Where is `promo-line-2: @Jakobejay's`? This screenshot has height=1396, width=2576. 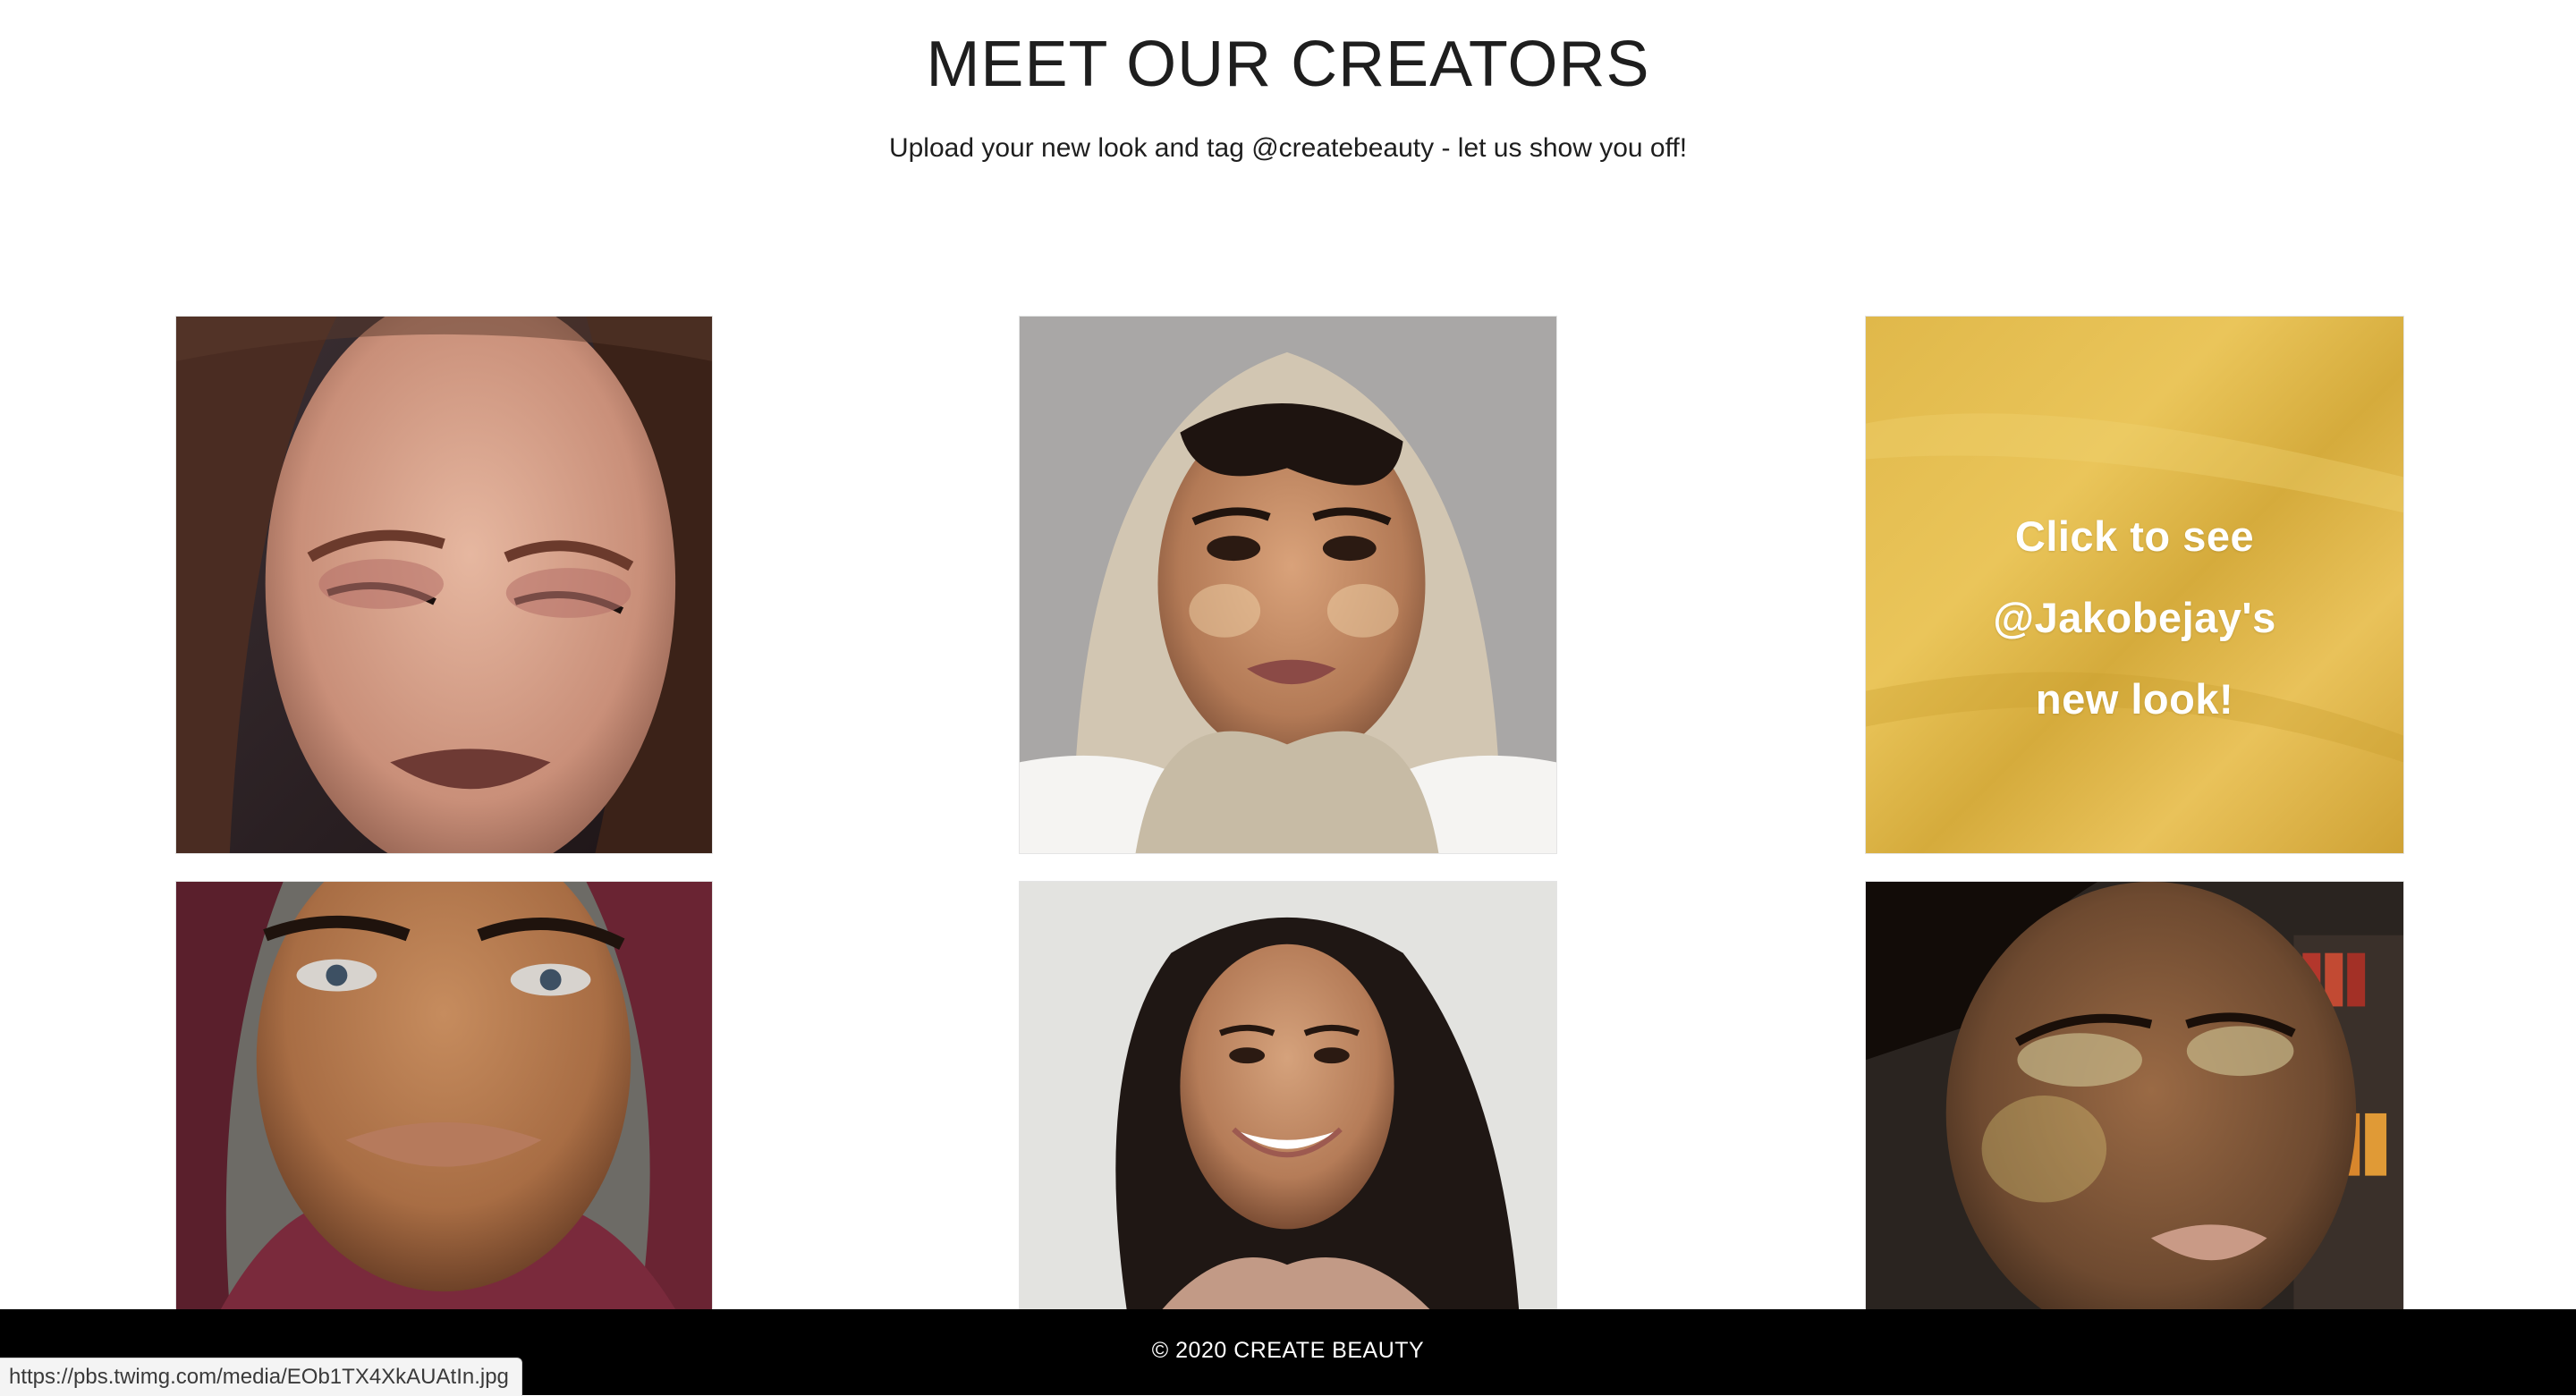
promo-line-2: @Jakobejay's is located at coordinates (2134, 617).